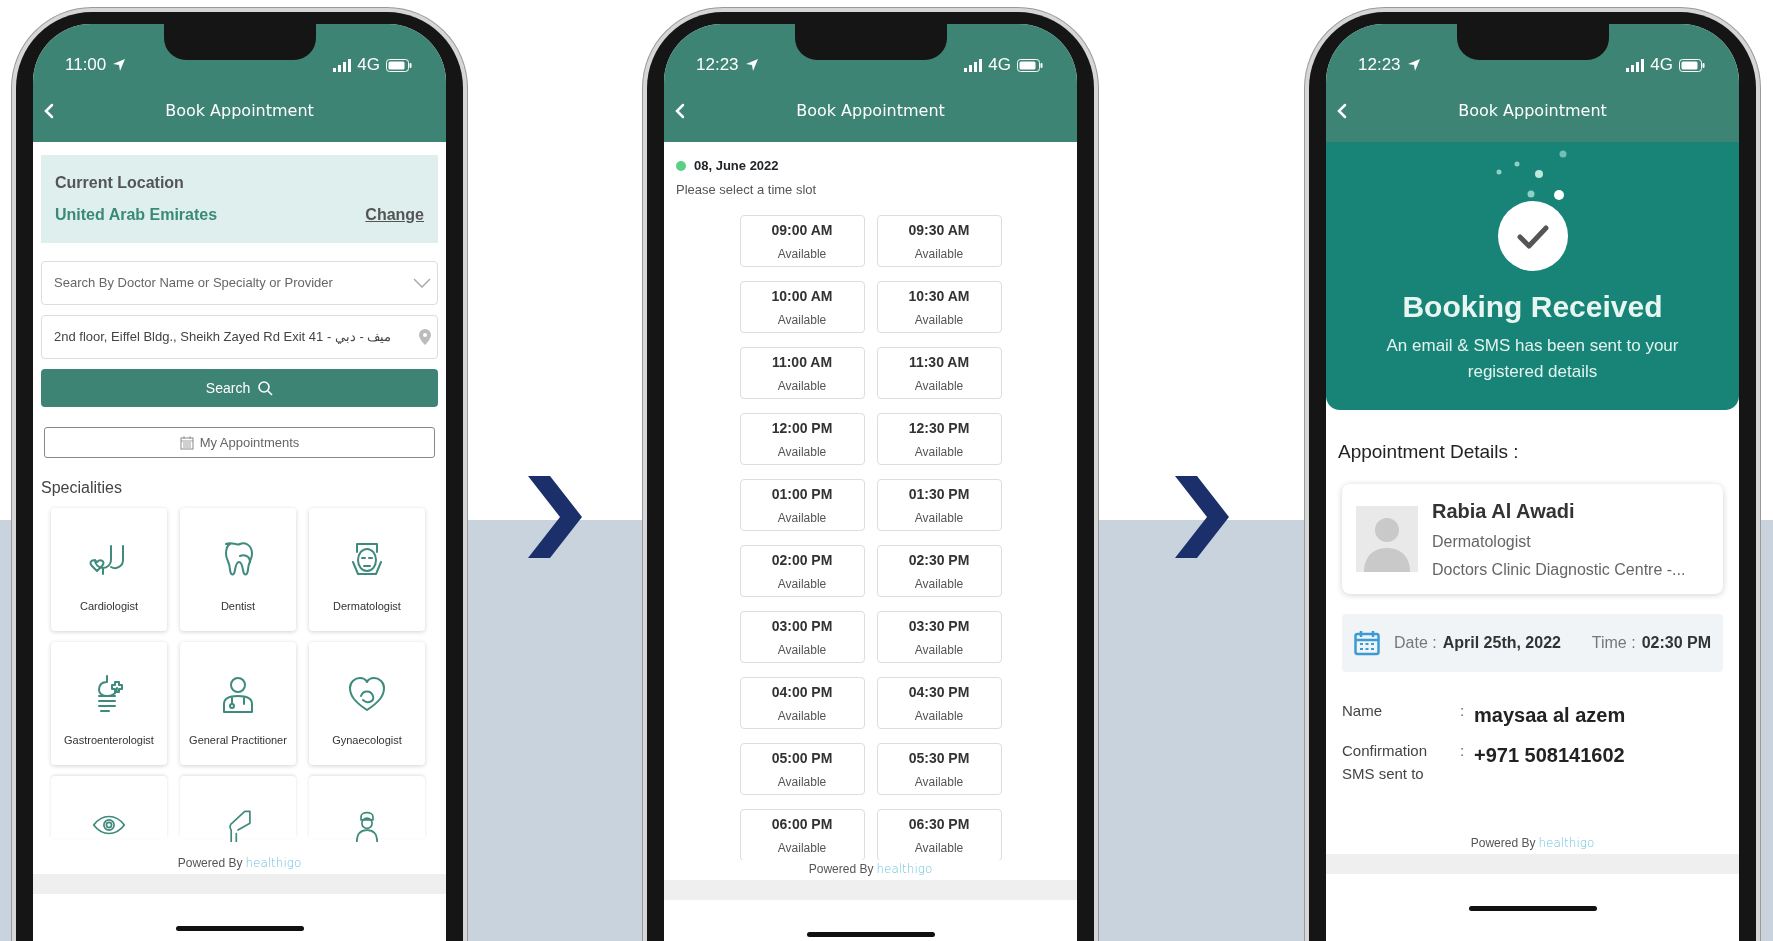 This screenshot has width=1773, height=941. Describe the element at coordinates (425, 337) in the screenshot. I see `map-pin-icon` at that location.